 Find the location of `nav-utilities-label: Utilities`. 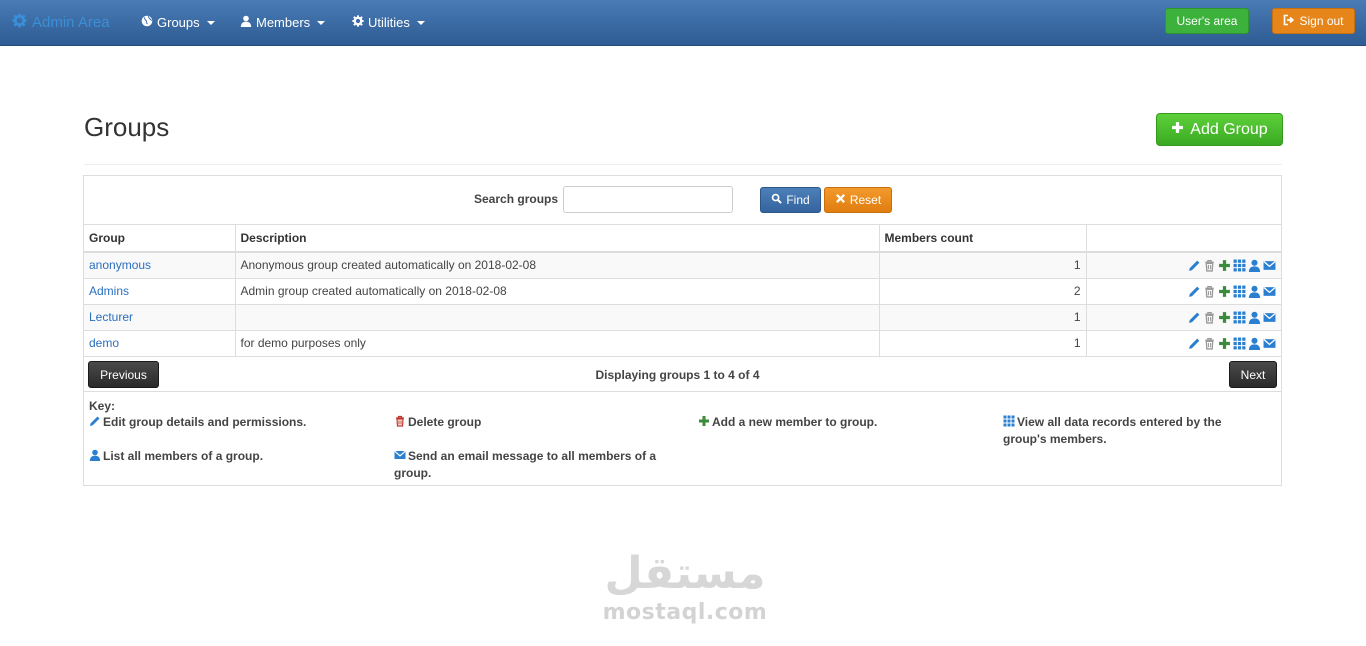

nav-utilities-label: Utilities is located at coordinates (389, 22).